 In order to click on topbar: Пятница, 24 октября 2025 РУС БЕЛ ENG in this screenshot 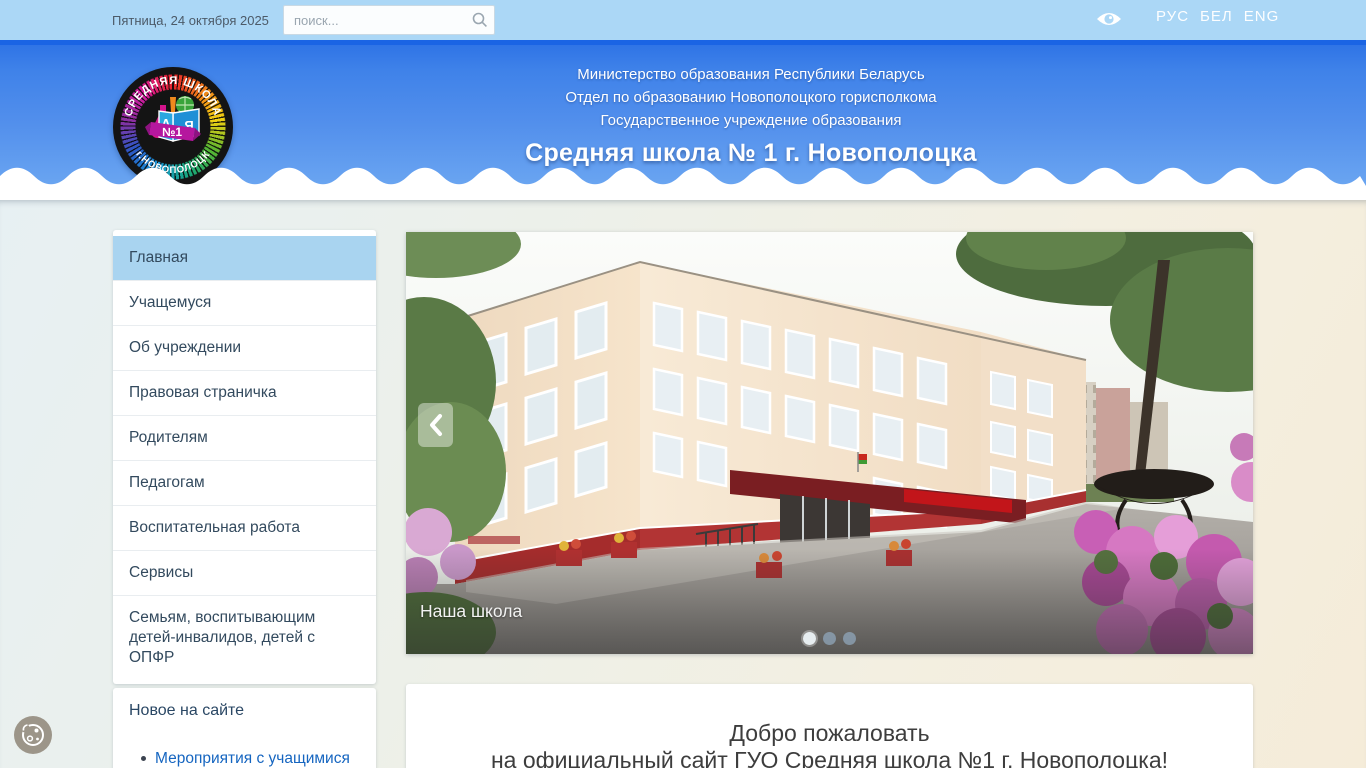, I will do `click(683, 20)`.